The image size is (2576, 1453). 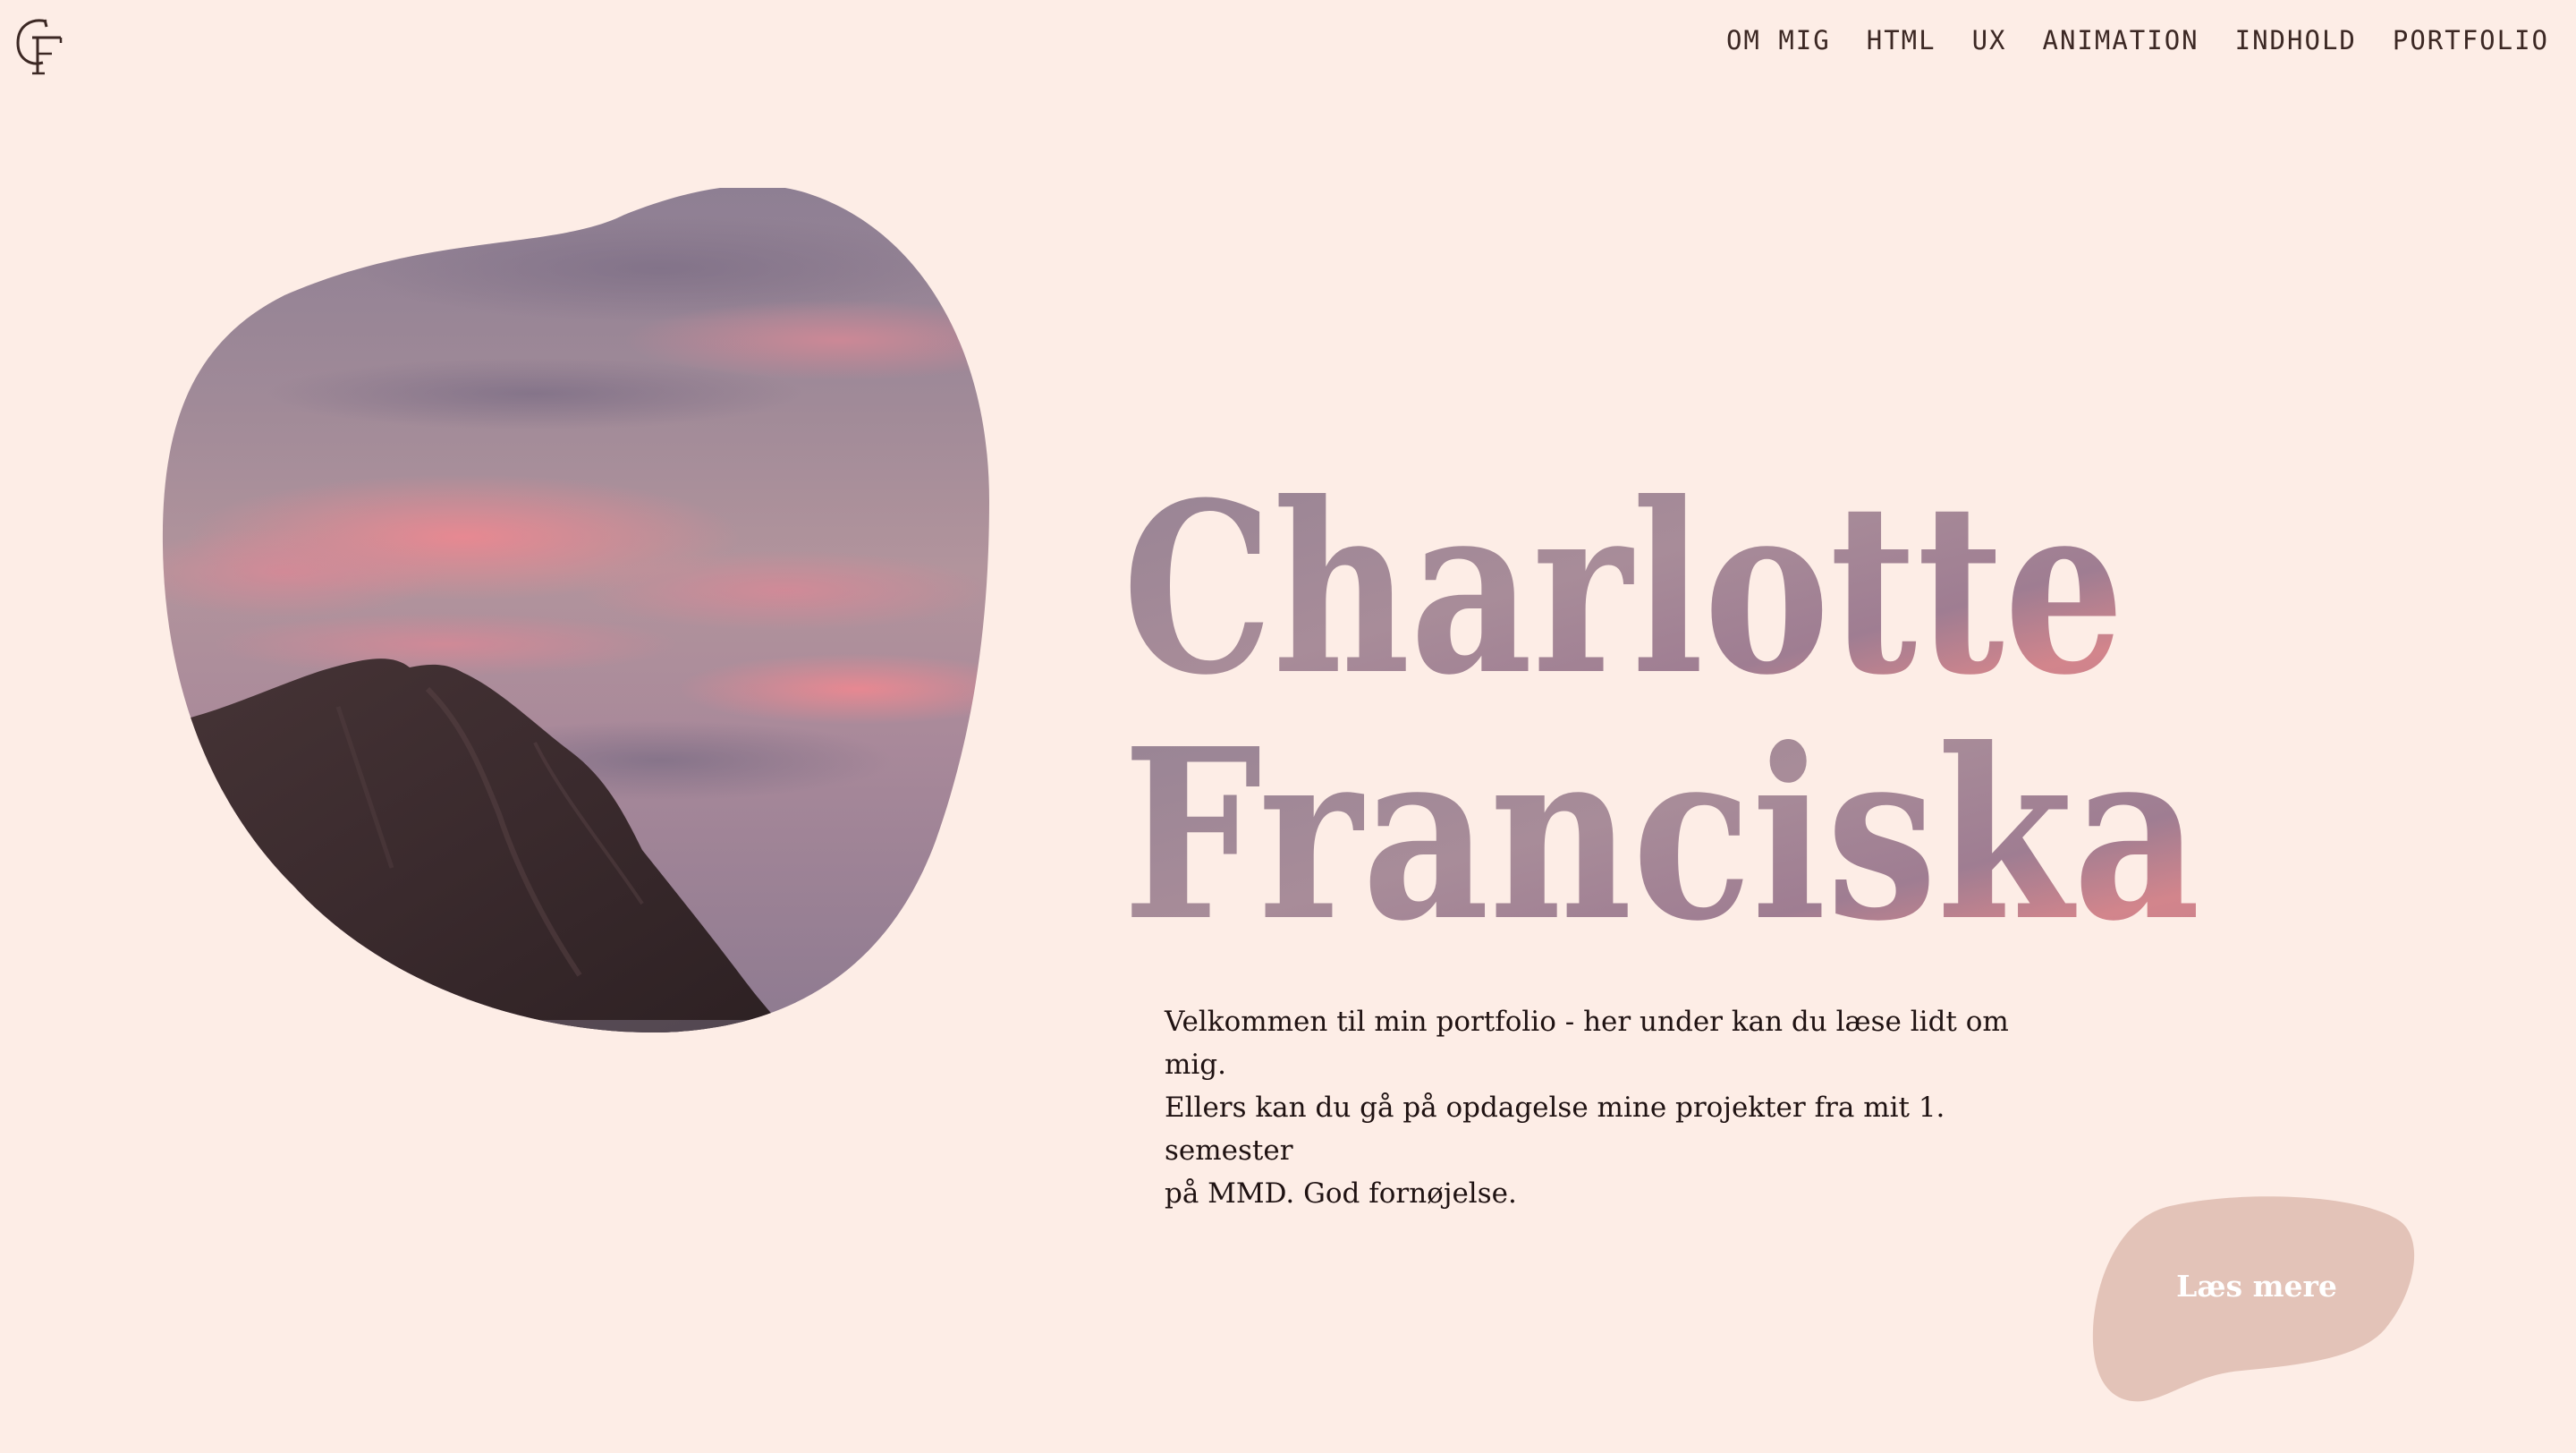 I want to click on nav-item-indhold: INDHOLD, so click(x=2296, y=40).